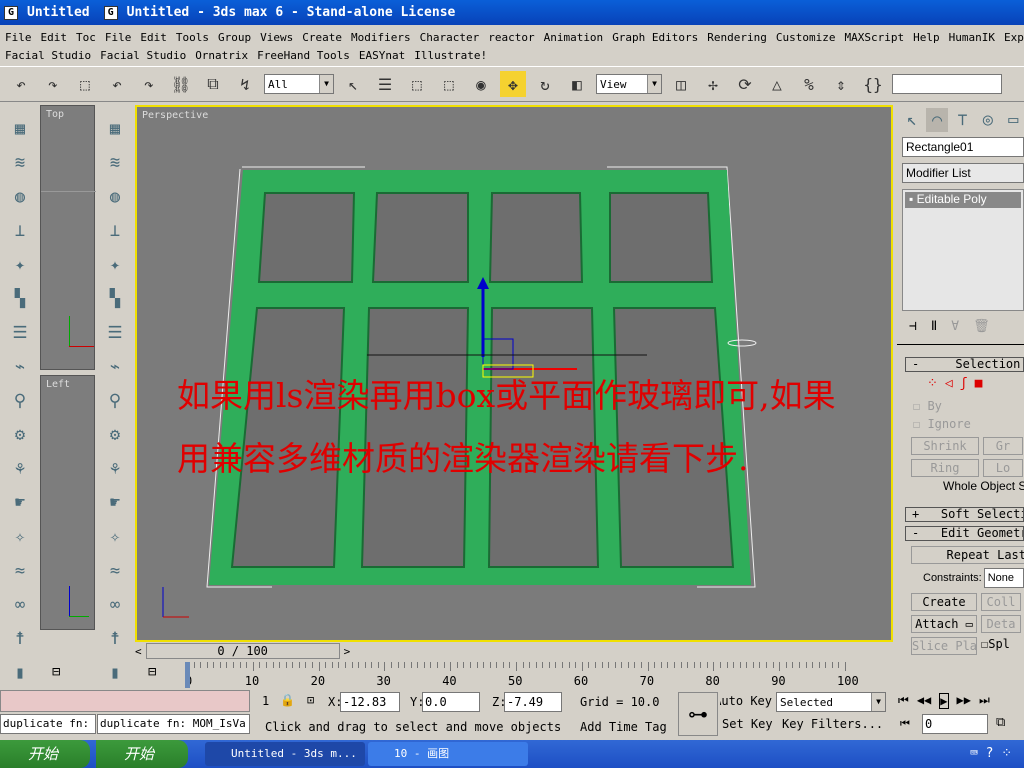 The height and width of the screenshot is (768, 1024). I want to click on ignore-checkbox: ☐ Ignore, so click(968, 424).